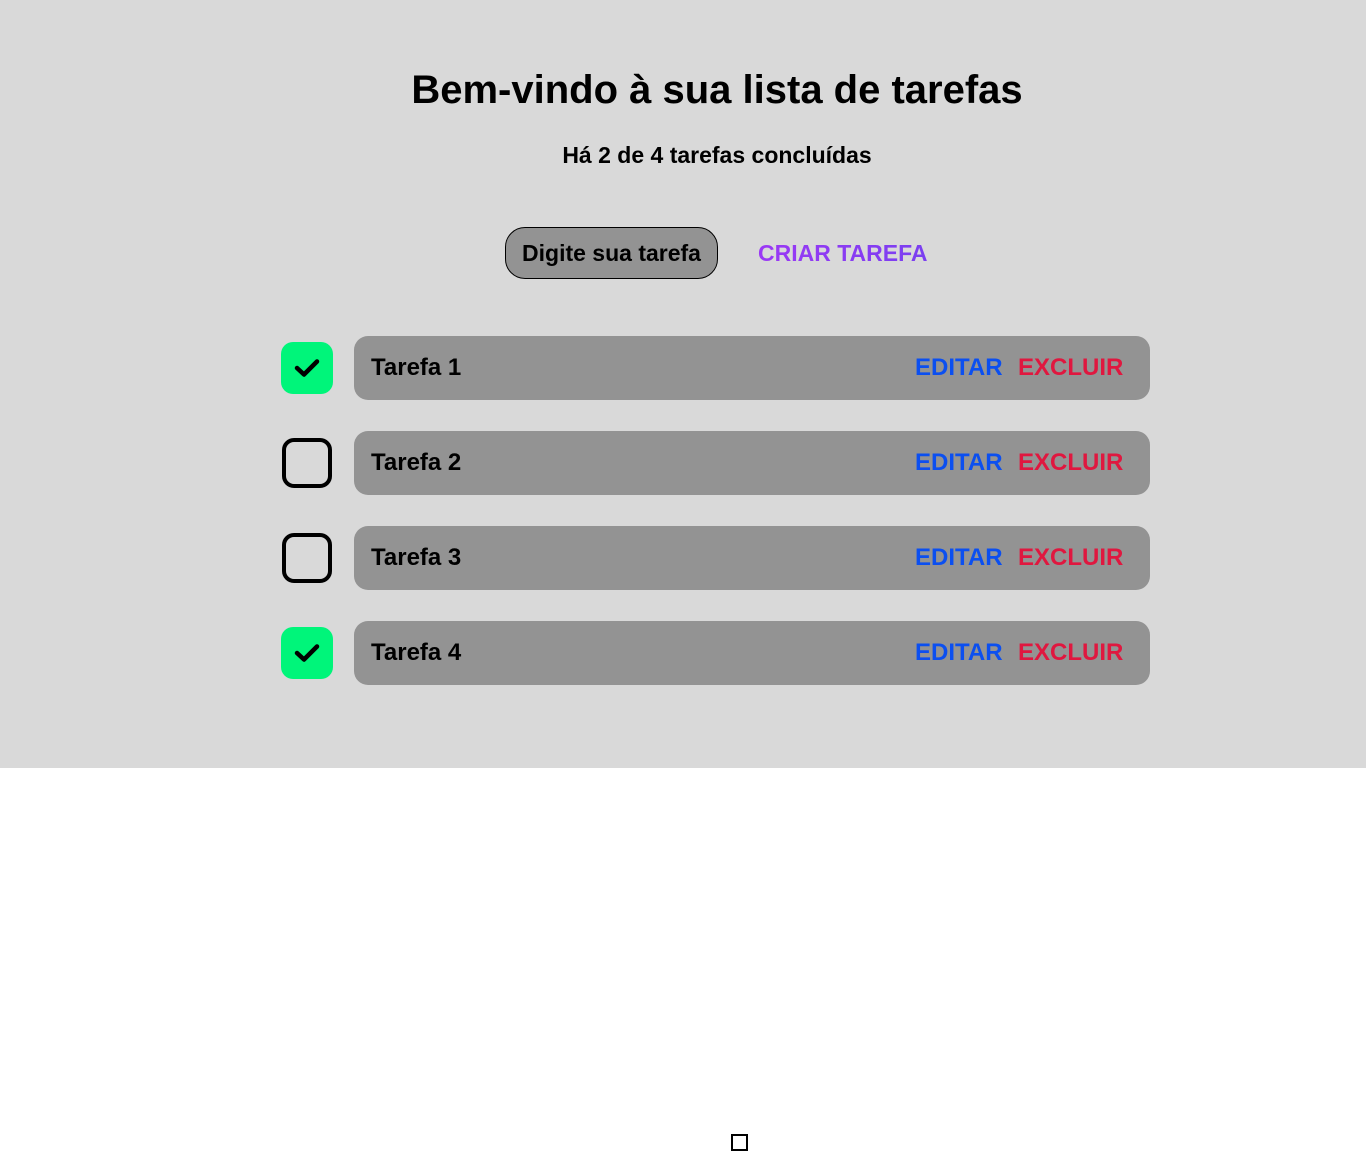 The height and width of the screenshot is (1155, 1366). Describe the element at coordinates (752, 653) in the screenshot. I see `task-item: Tarefa 4 EDITAR EXCLUIR` at that location.